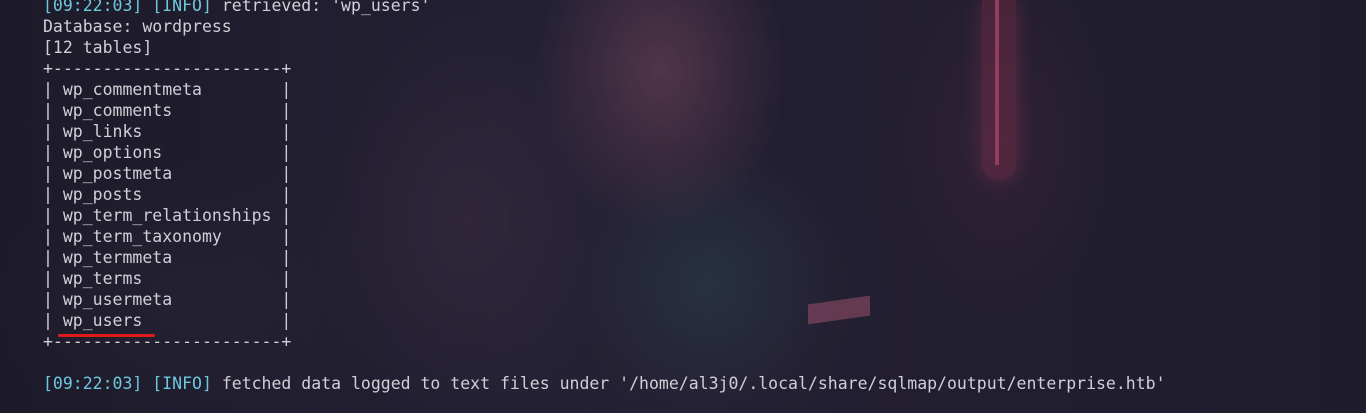  I want to click on table-row-wp-users: | wp_users |, so click(167, 320).